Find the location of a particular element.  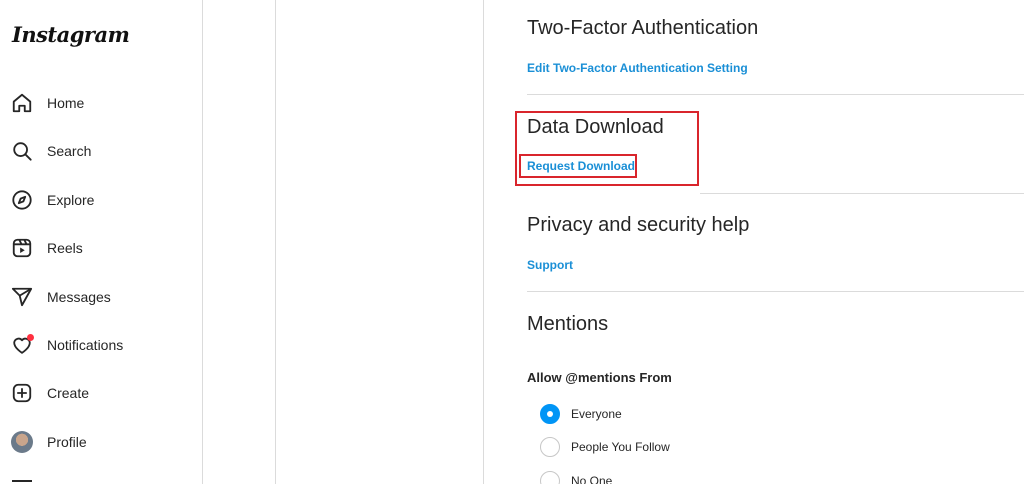

mentions-subheading: Allow @mentions From is located at coordinates (599, 377).